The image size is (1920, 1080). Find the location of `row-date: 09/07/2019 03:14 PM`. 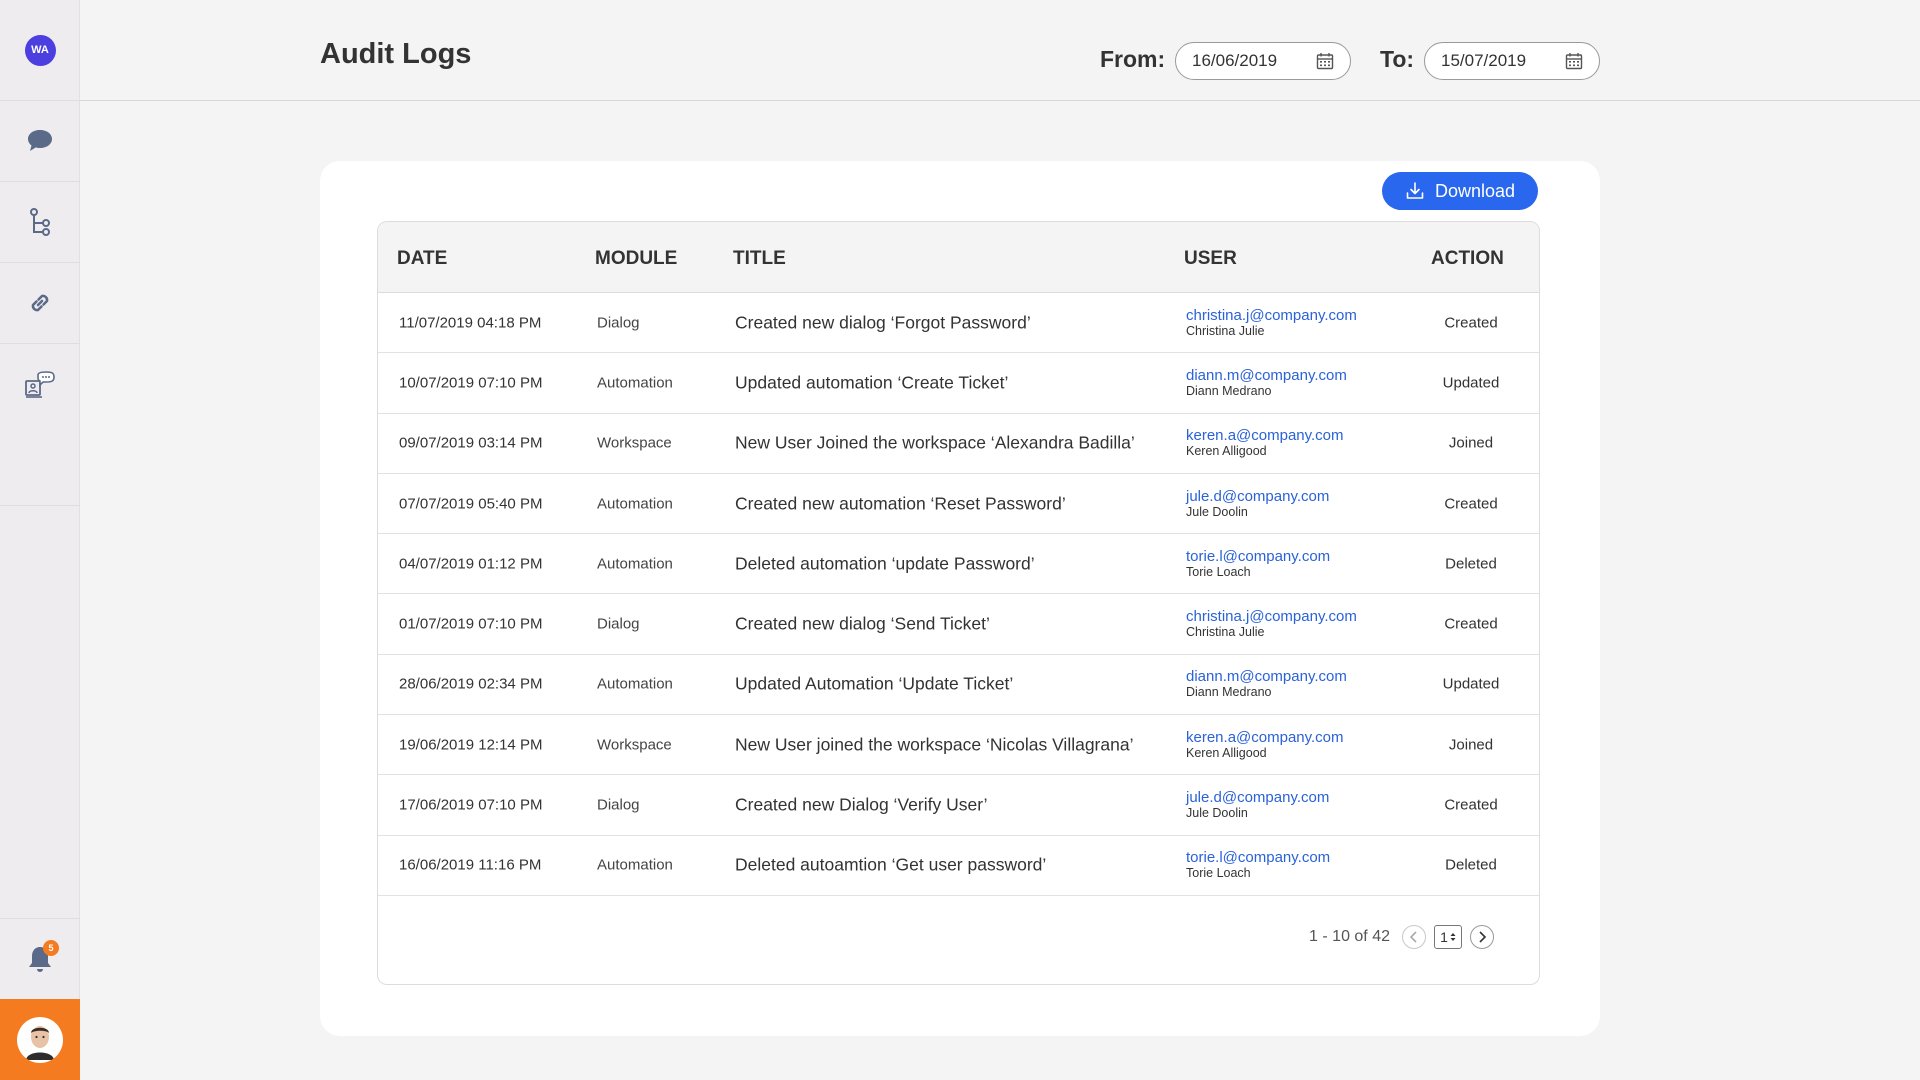

row-date: 09/07/2019 03:14 PM is located at coordinates (471, 443).